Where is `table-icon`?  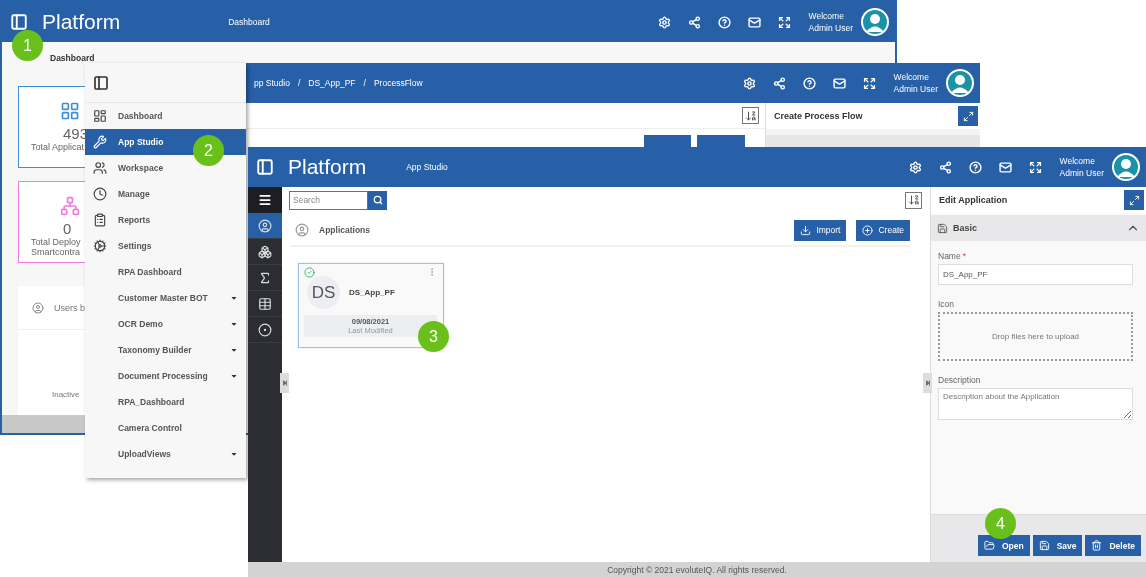 table-icon is located at coordinates (265, 303).